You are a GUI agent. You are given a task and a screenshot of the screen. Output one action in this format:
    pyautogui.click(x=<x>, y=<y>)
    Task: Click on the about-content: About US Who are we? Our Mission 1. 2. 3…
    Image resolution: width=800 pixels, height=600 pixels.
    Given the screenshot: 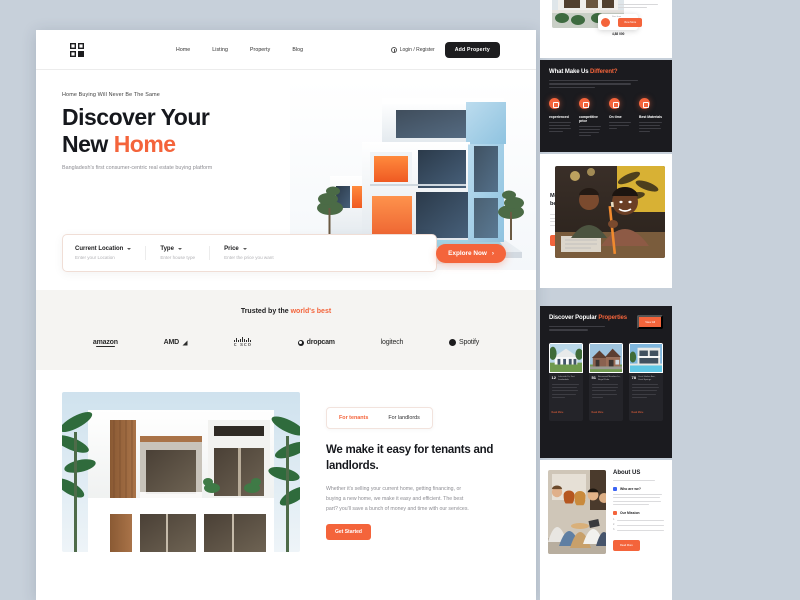 What is the action you would take?
    pyautogui.click(x=638, y=530)
    